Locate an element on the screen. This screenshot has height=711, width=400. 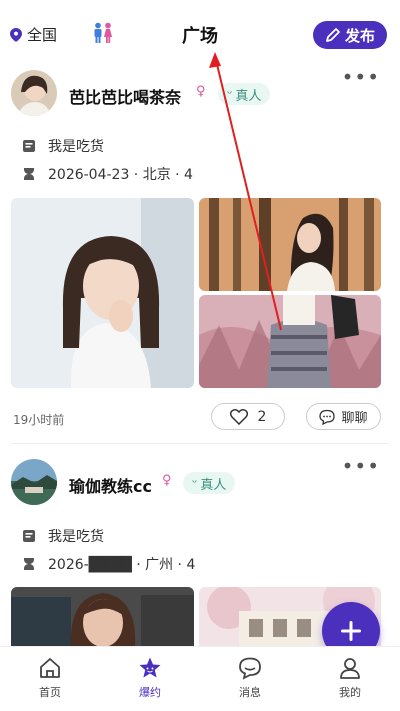
chat-label: 聊聊 is located at coordinates (354, 418).